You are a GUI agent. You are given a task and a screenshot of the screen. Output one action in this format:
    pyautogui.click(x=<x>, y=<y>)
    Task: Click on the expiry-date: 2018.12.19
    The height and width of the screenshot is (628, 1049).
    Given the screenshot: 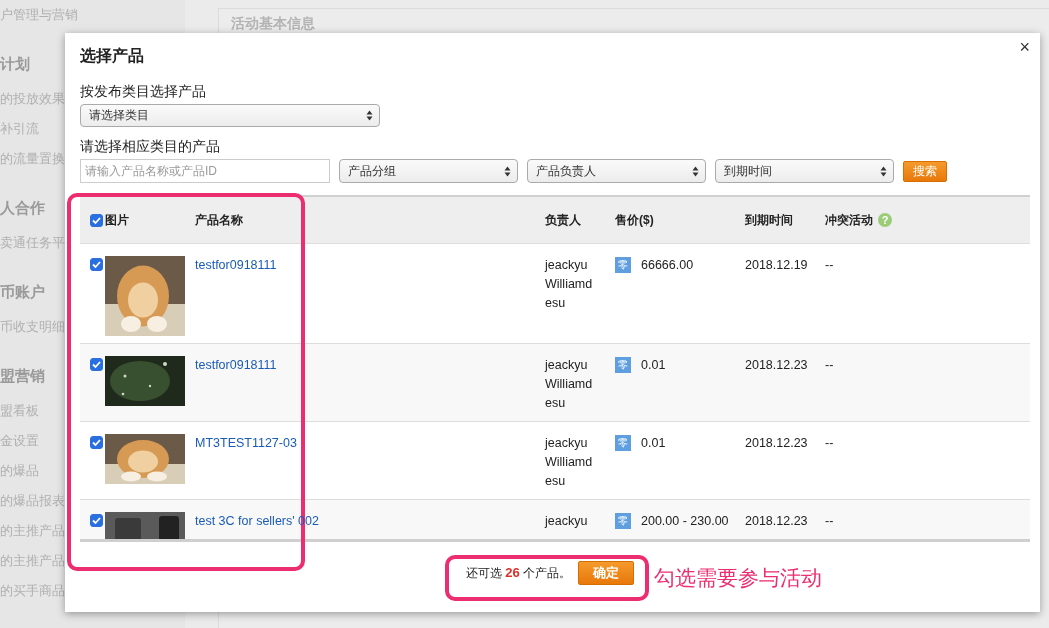 What is the action you would take?
    pyautogui.click(x=777, y=265)
    